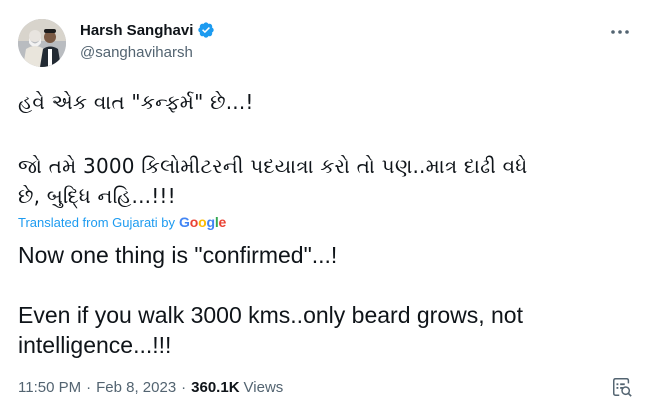 The image size is (650, 411). Describe the element at coordinates (136, 102) in the screenshot. I see `original-text-line: હવે એક વાત "કન્ફર્મ" છે...!` at that location.